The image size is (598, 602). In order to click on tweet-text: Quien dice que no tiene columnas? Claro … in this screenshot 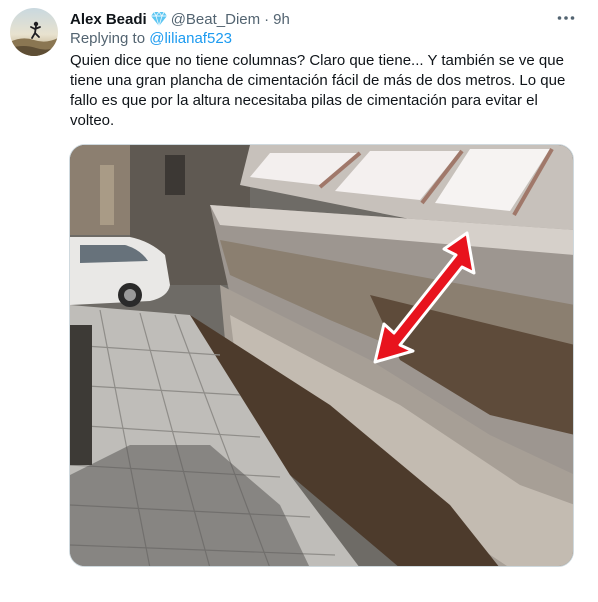, I will do `click(318, 90)`.